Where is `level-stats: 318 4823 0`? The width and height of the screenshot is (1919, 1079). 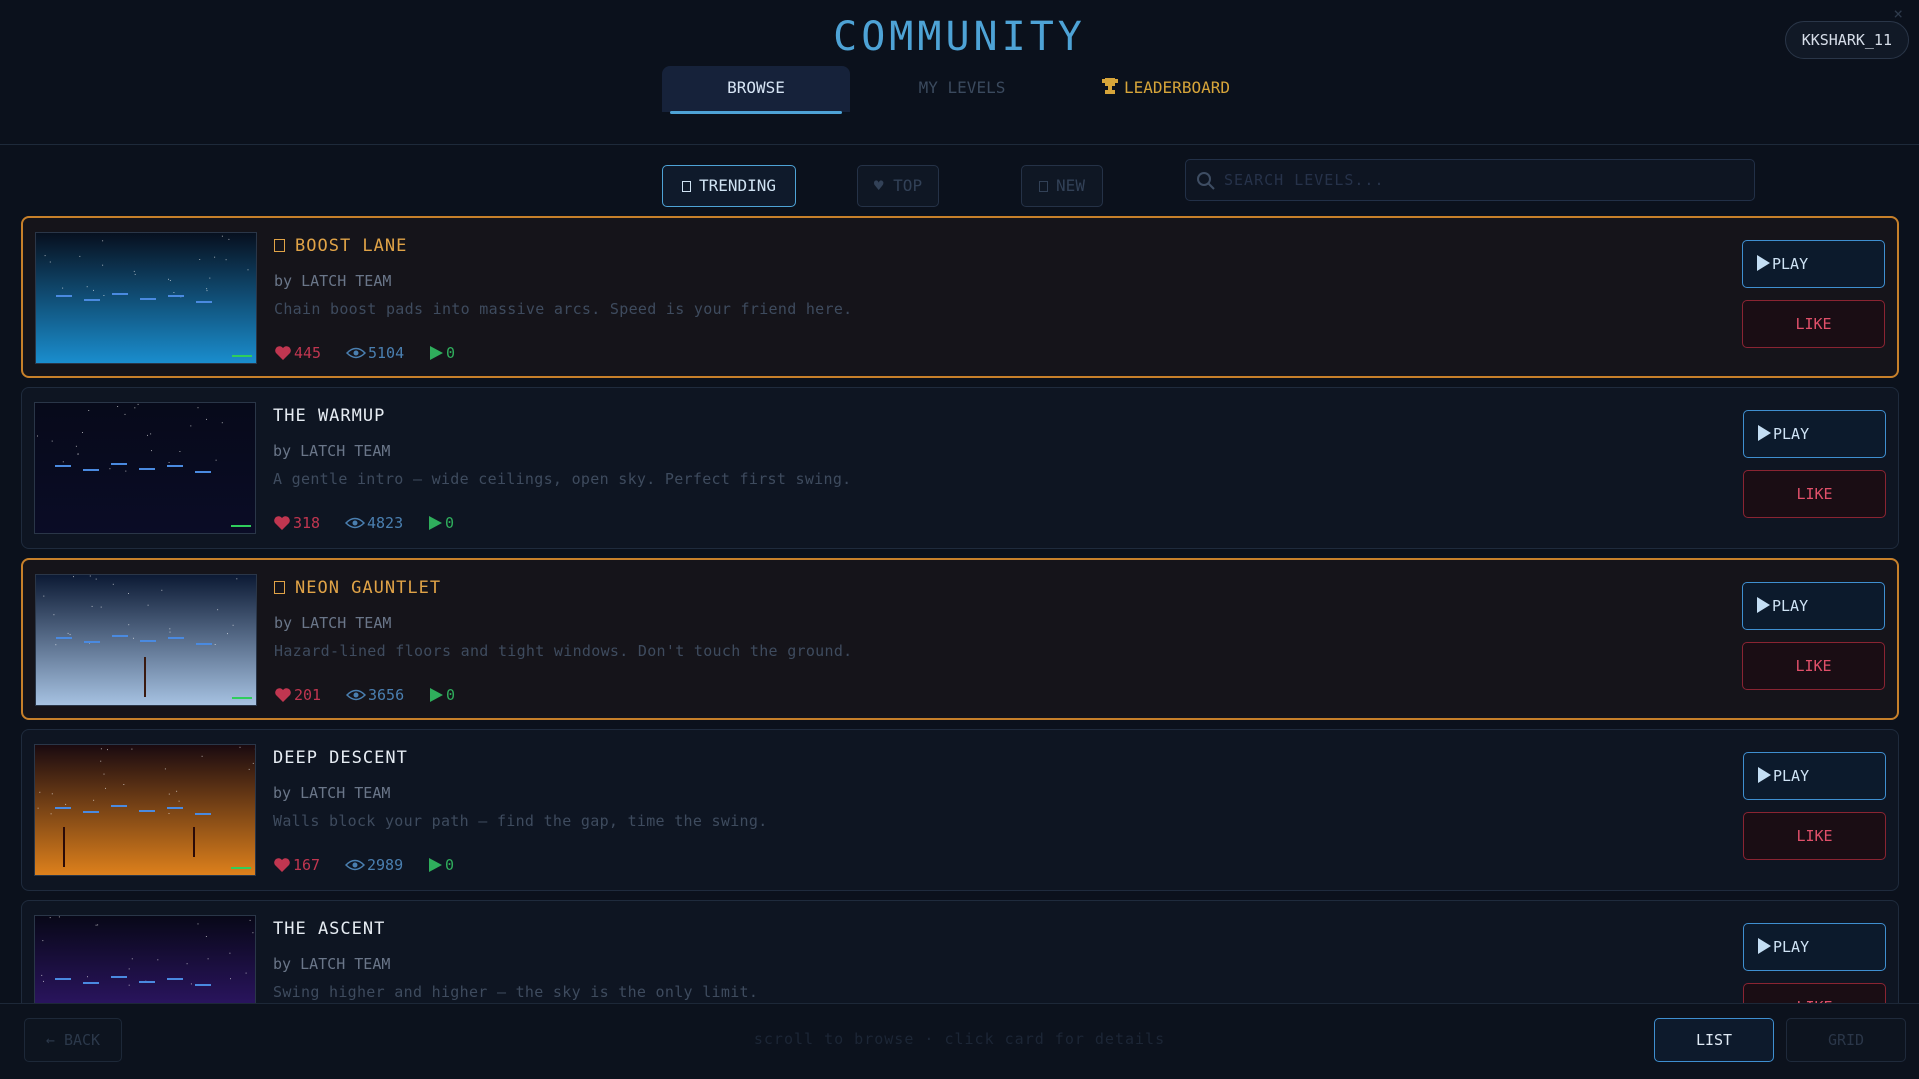
level-stats: 318 4823 0 is located at coordinates (823, 524).